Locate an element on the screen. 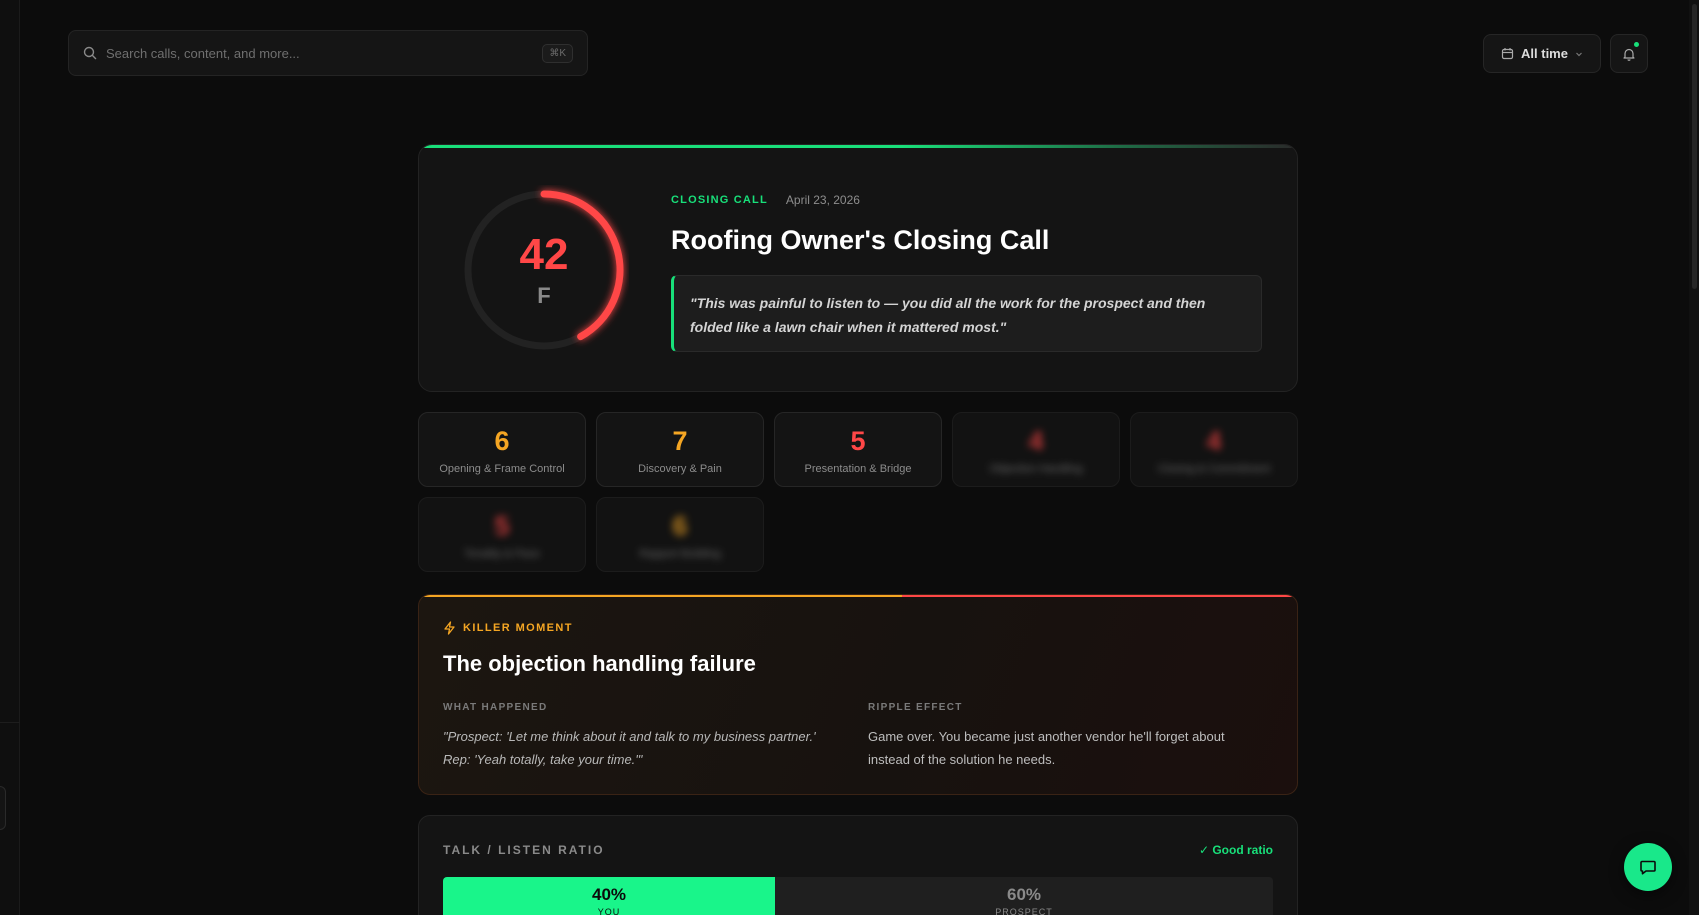 Image resolution: width=1699 pixels, height=915 pixels. scrollbar-thumb is located at coordinates (1694, 146).